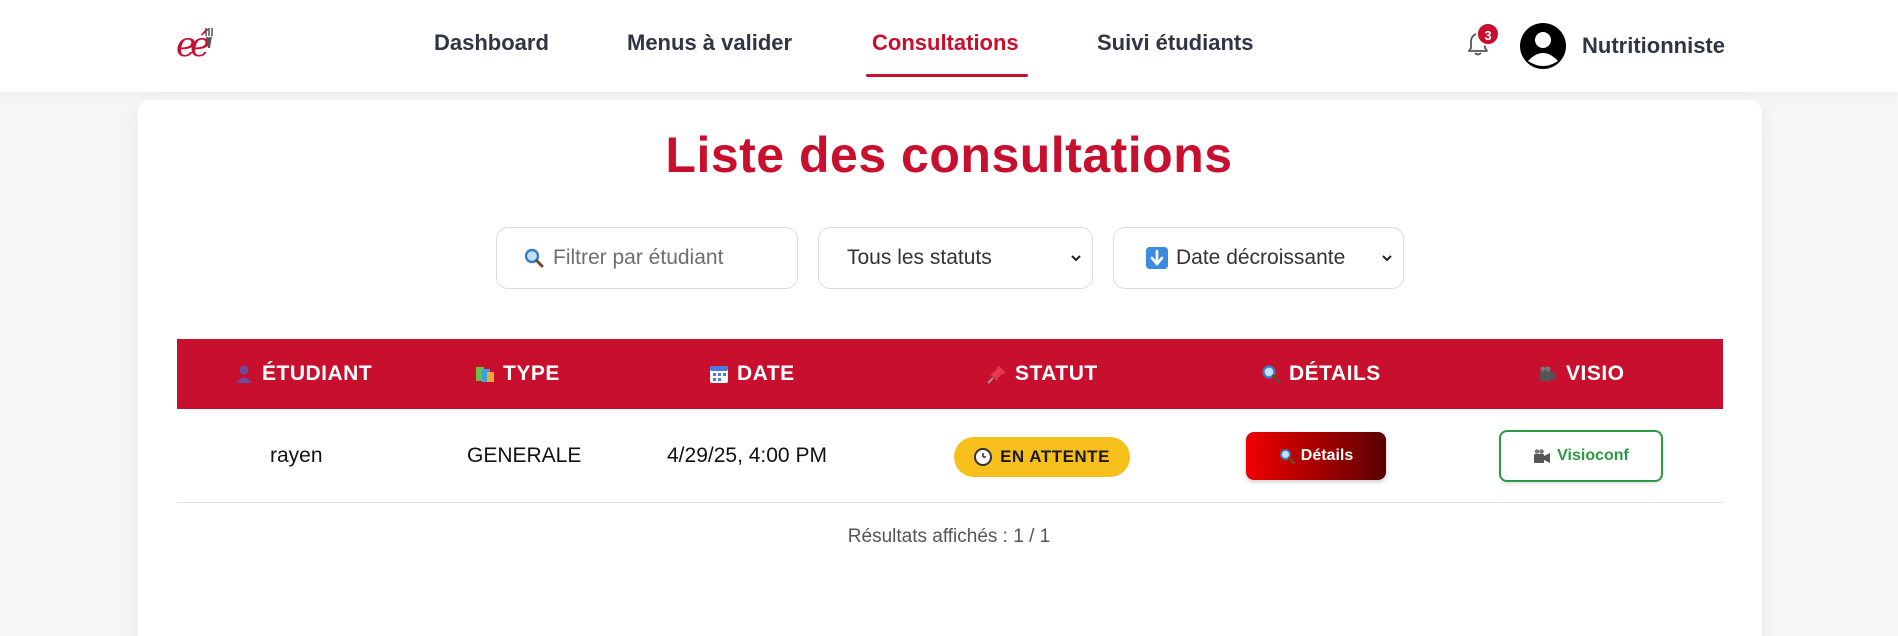 This screenshot has width=1898, height=636. I want to click on sort-select: Date décroissante, so click(1258, 258).